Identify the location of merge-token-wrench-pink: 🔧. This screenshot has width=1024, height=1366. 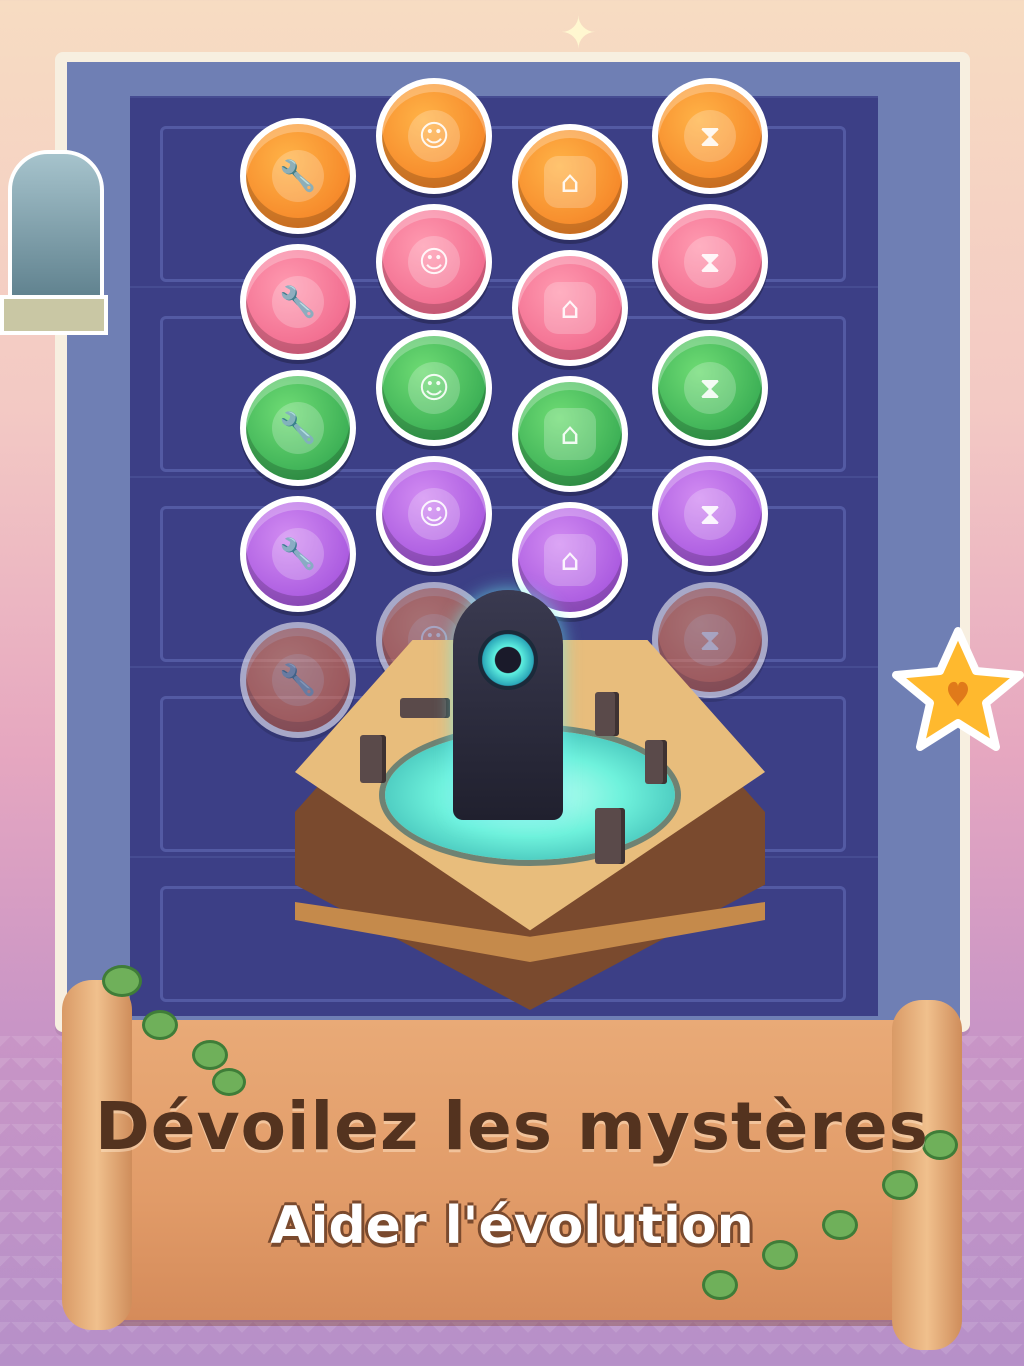
(298, 302).